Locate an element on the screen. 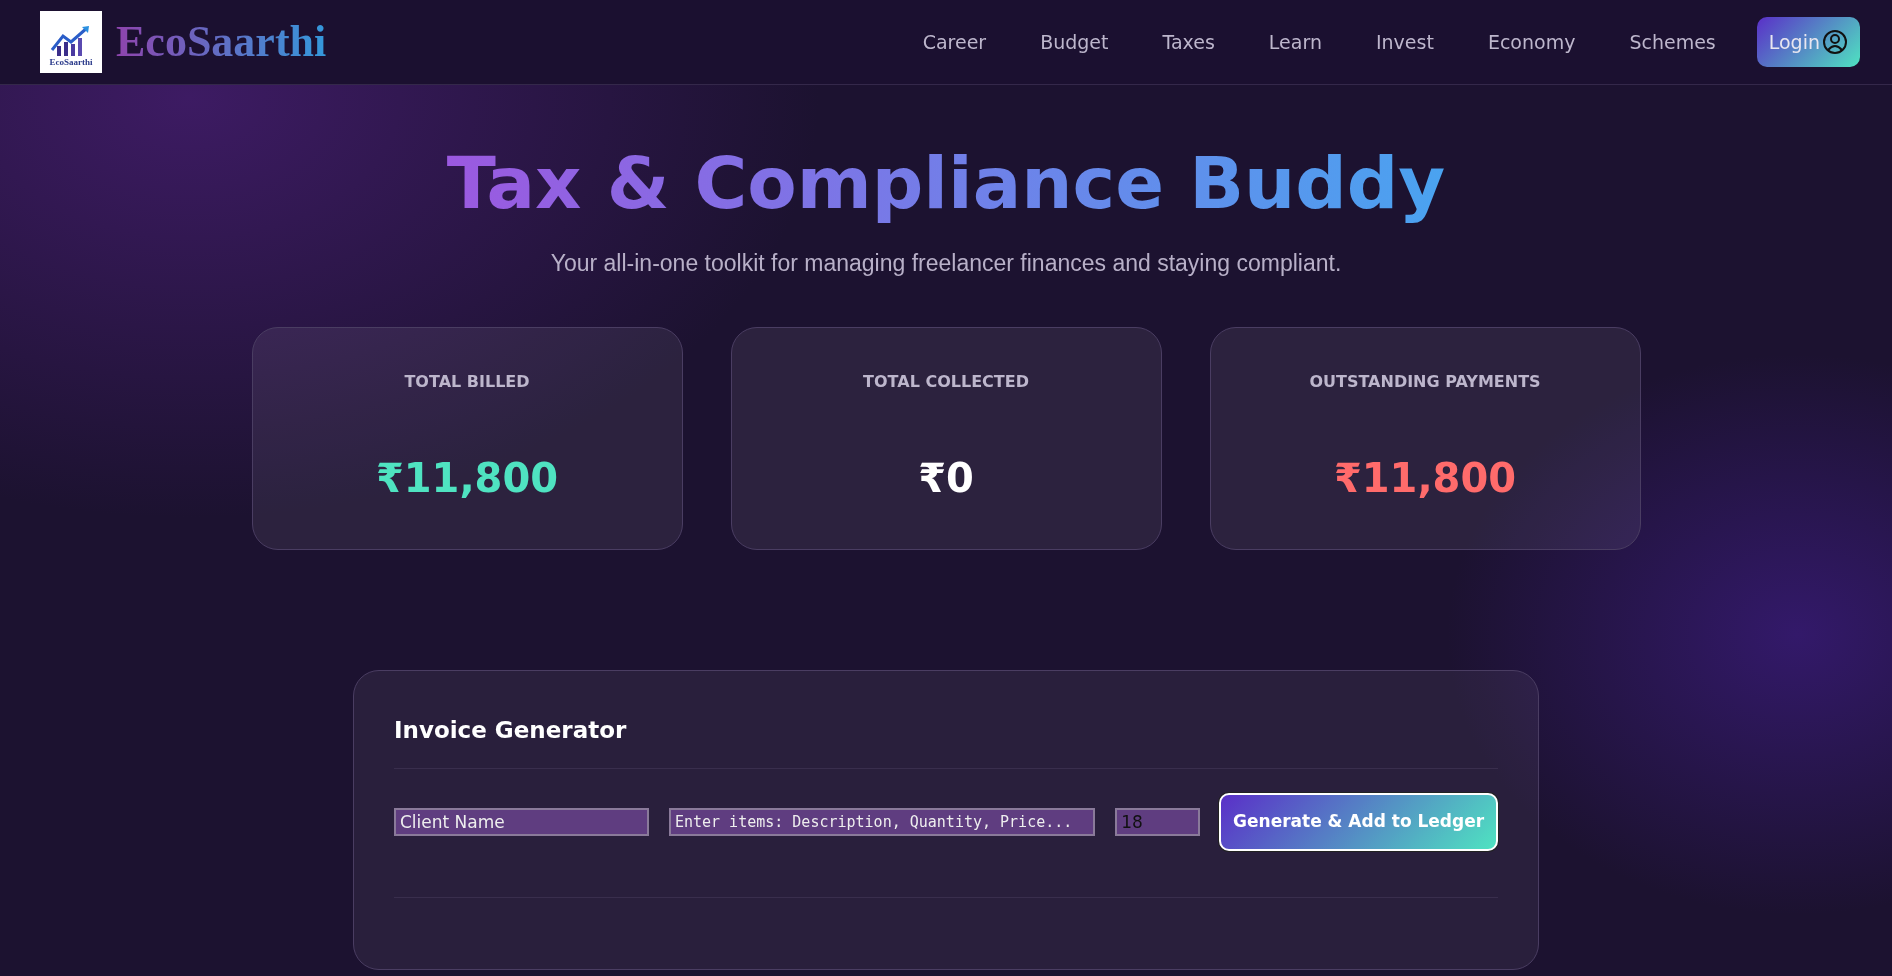 This screenshot has height=976, width=1892. generate-button: Generate & Add to Ledger is located at coordinates (1358, 821).